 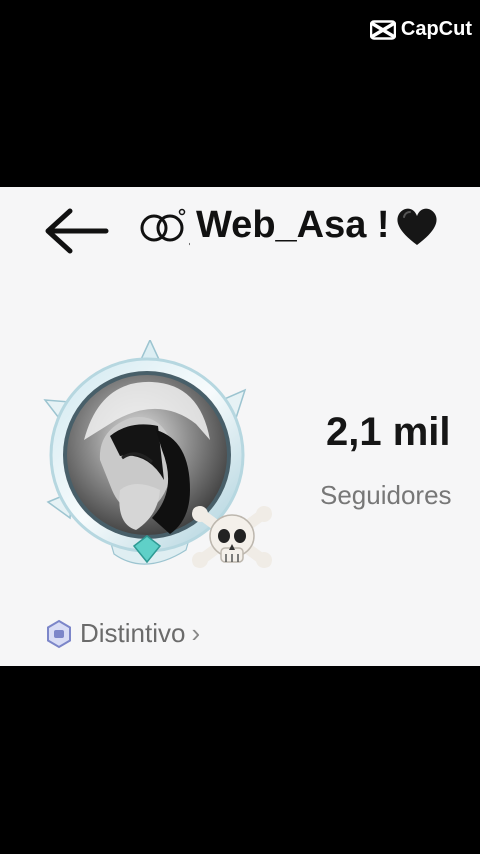 I want to click on watermark-text: CapCut, so click(x=436, y=29).